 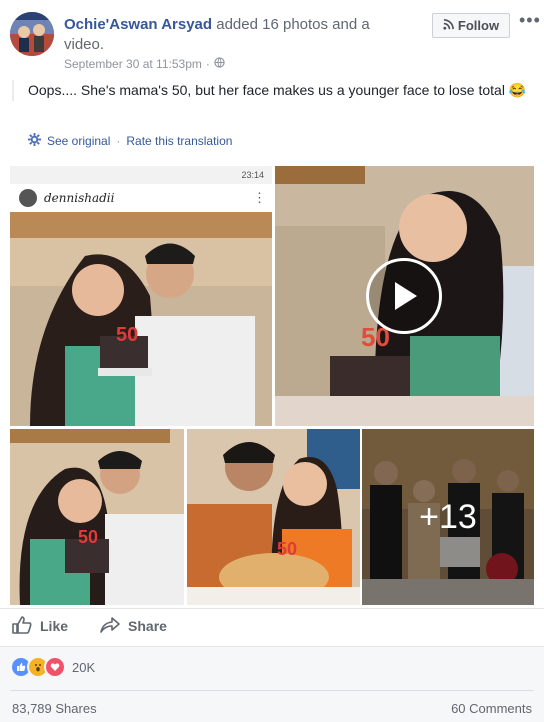 What do you see at coordinates (448, 25) in the screenshot?
I see `rss-icon` at bounding box center [448, 25].